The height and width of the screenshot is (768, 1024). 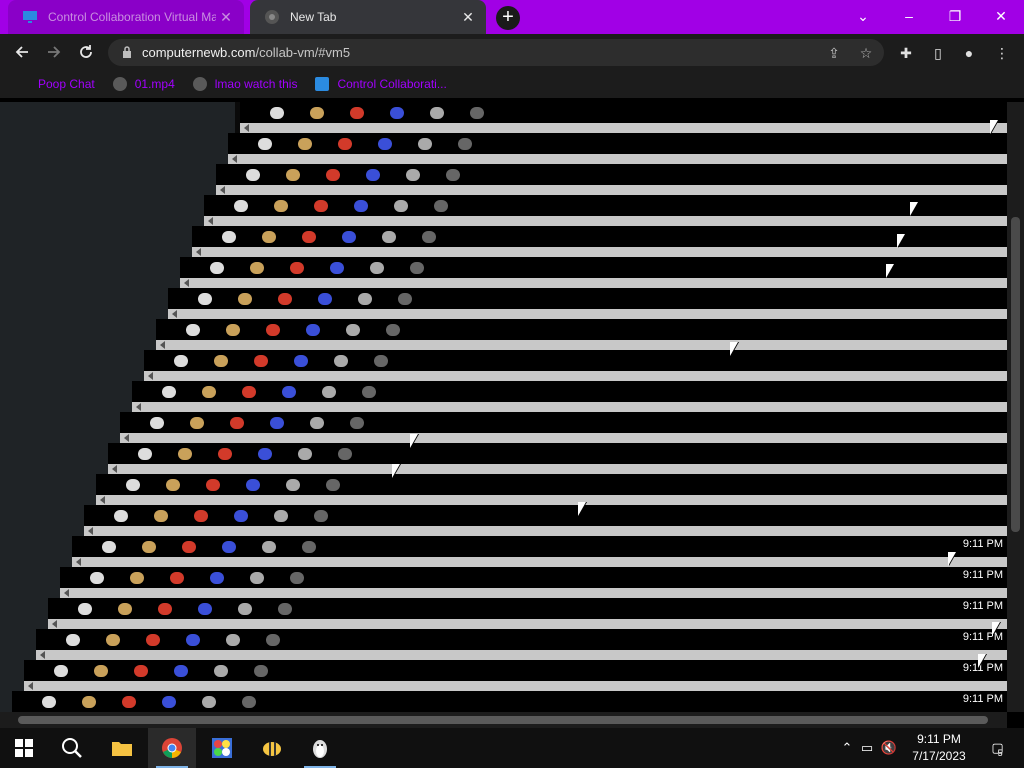 I want to click on bookmark-label: Poop Chat, so click(x=66, y=84).